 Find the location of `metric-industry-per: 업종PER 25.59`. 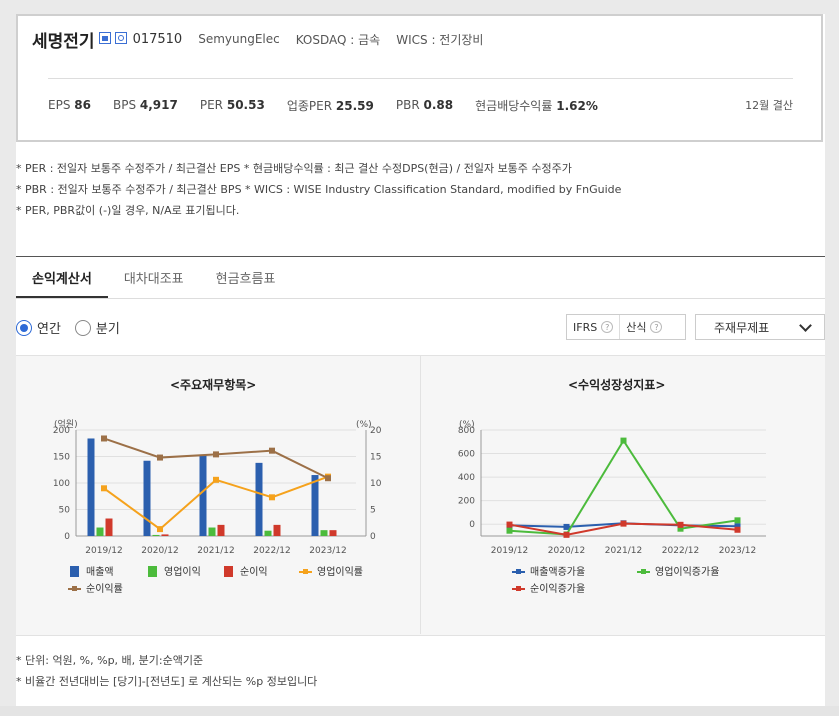

metric-industry-per: 업종PER 25.59 is located at coordinates (330, 105).